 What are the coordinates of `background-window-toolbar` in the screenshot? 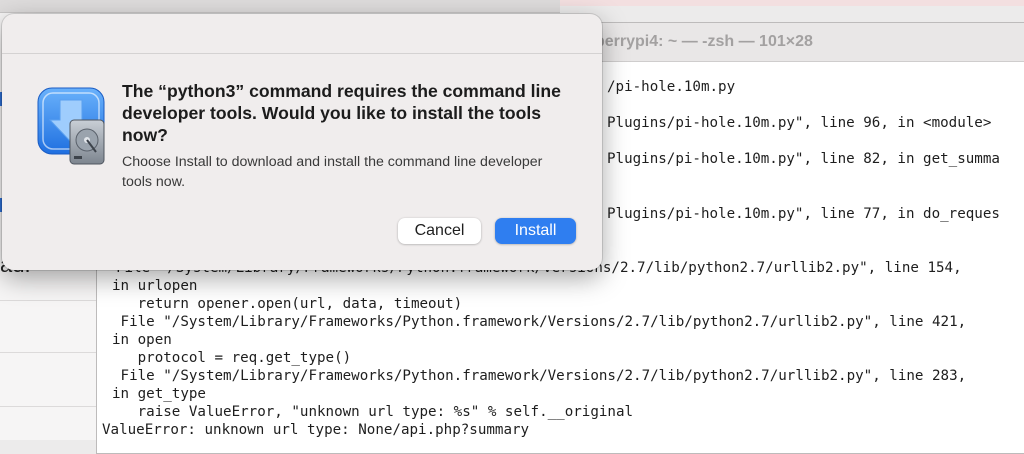 It's located at (280, 6).